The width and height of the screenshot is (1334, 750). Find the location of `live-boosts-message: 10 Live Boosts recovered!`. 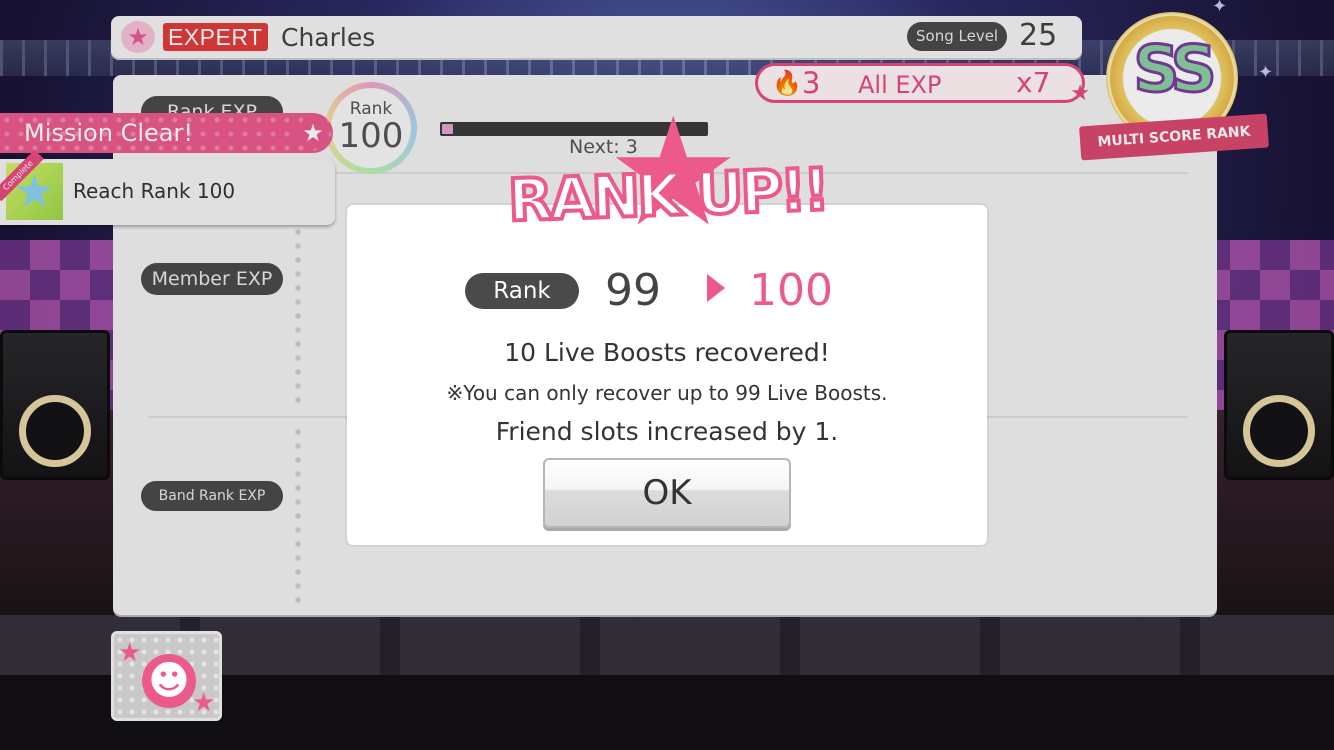

live-boosts-message: 10 Live Boosts recovered! is located at coordinates (667, 352).